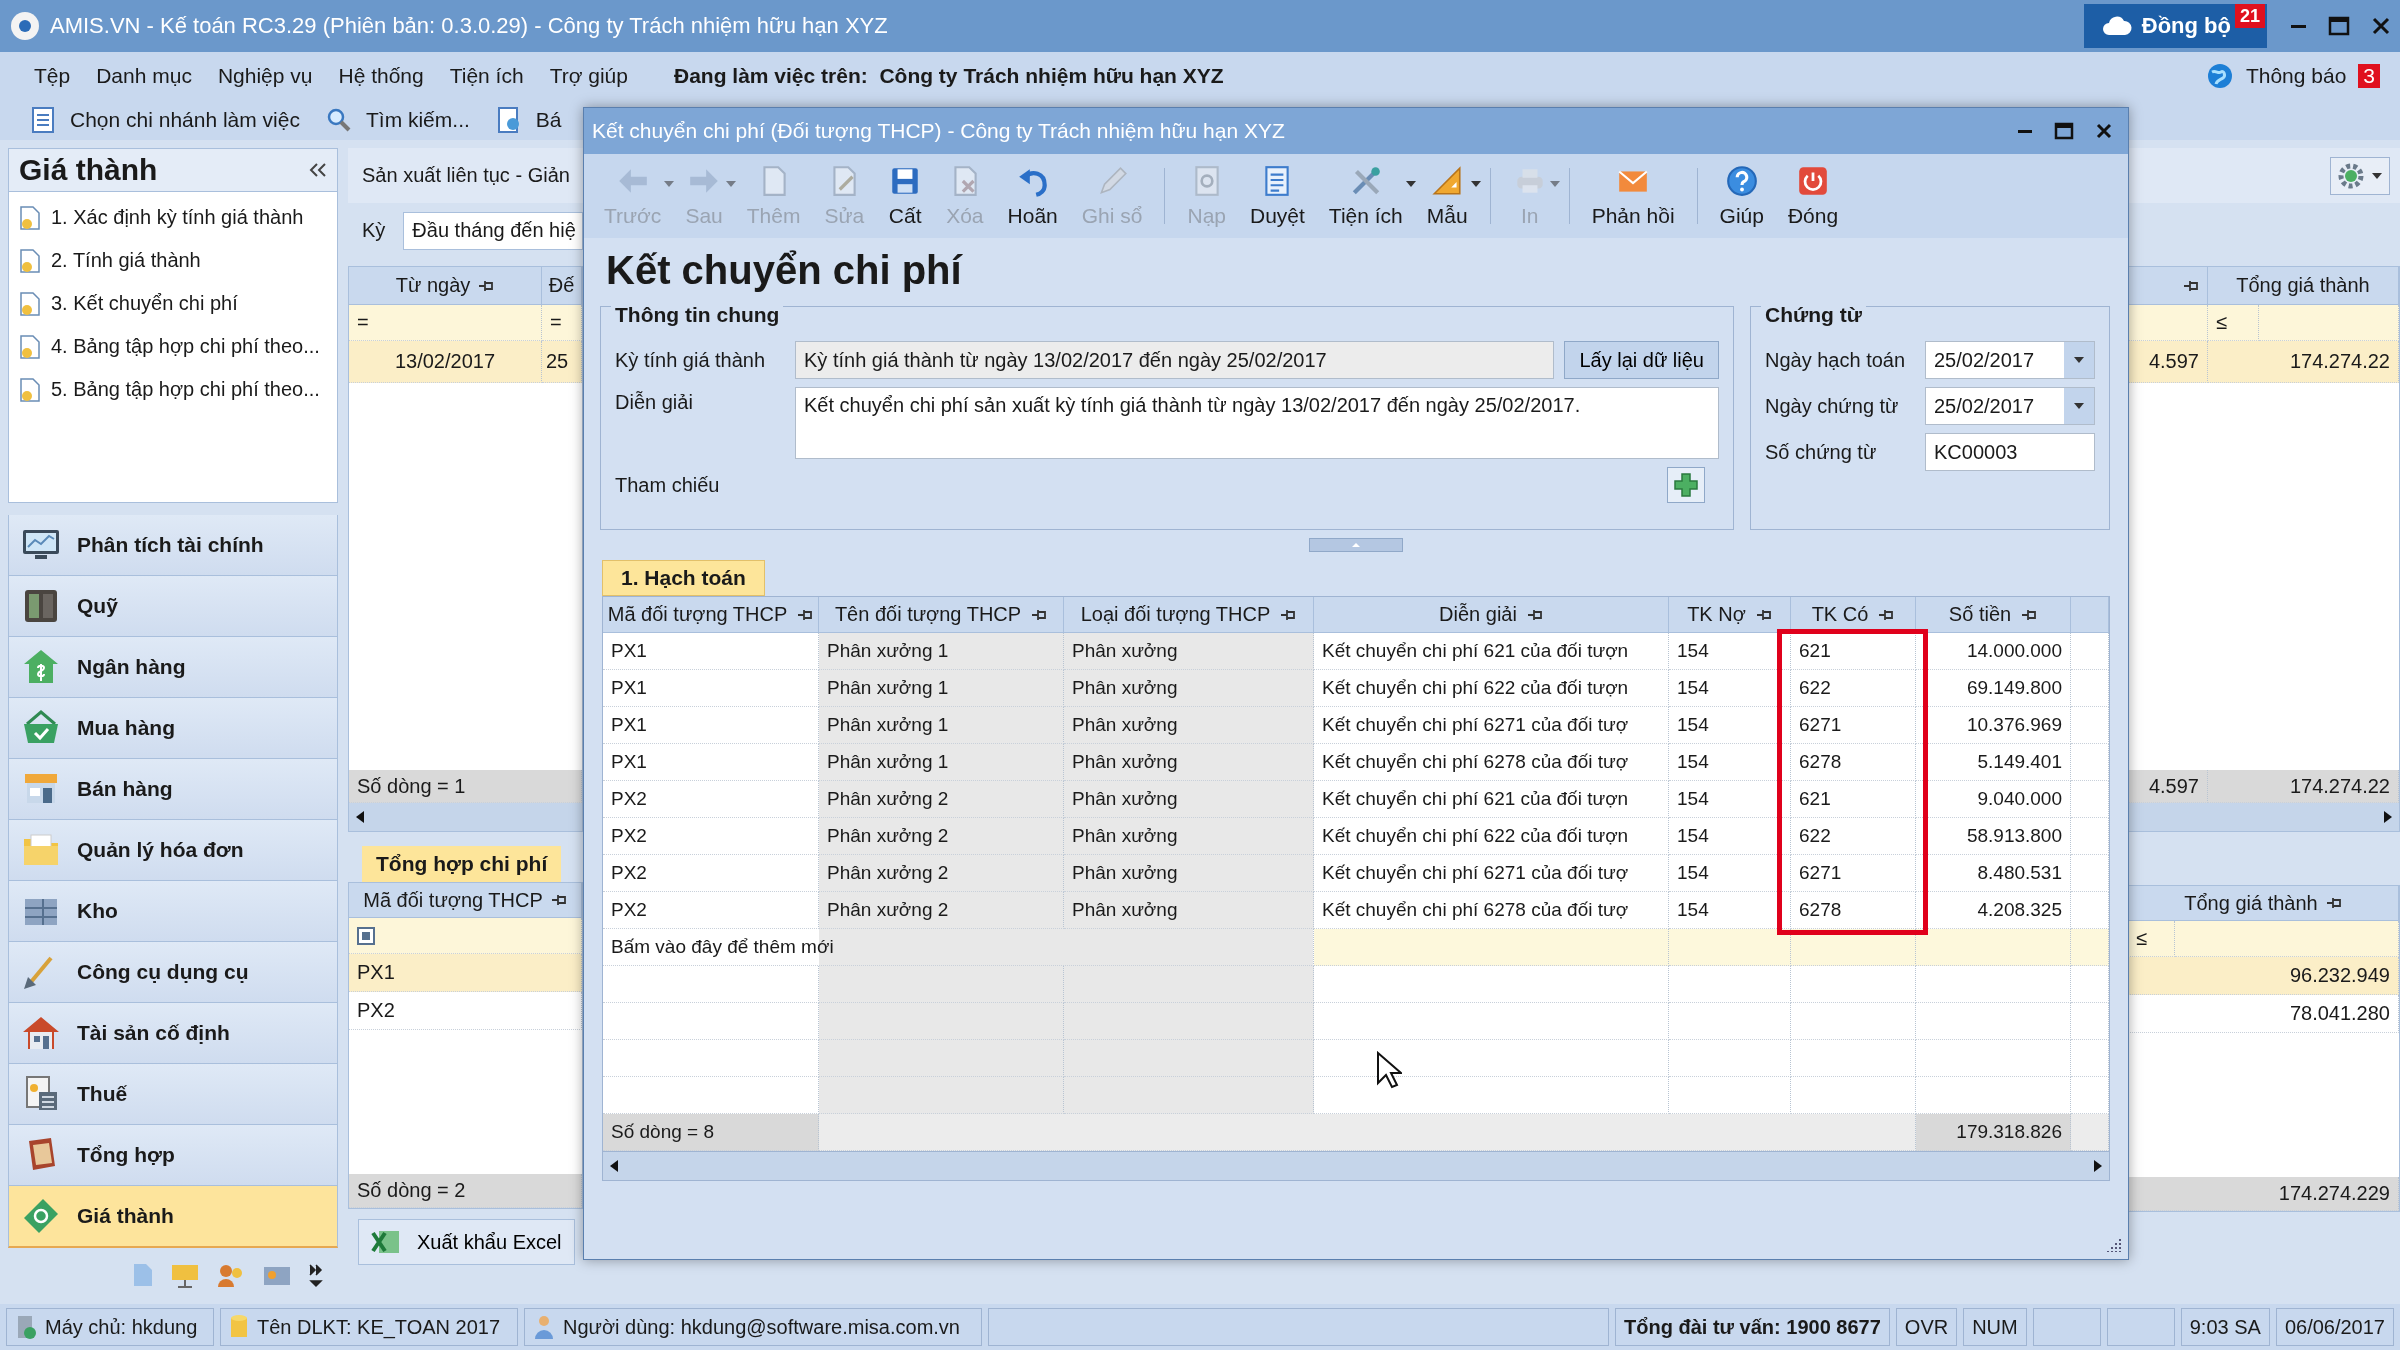 This screenshot has width=2400, height=1350. Describe the element at coordinates (1813, 196) in the screenshot. I see `toolbar-button: Đóng` at that location.